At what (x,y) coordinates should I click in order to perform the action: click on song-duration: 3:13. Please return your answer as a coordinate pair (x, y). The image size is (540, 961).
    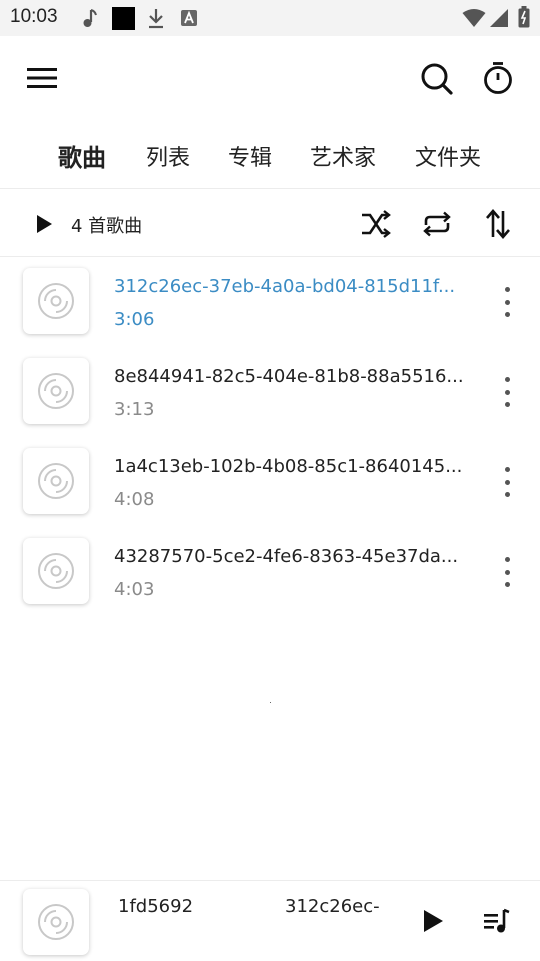
    Looking at the image, I should click on (134, 409).